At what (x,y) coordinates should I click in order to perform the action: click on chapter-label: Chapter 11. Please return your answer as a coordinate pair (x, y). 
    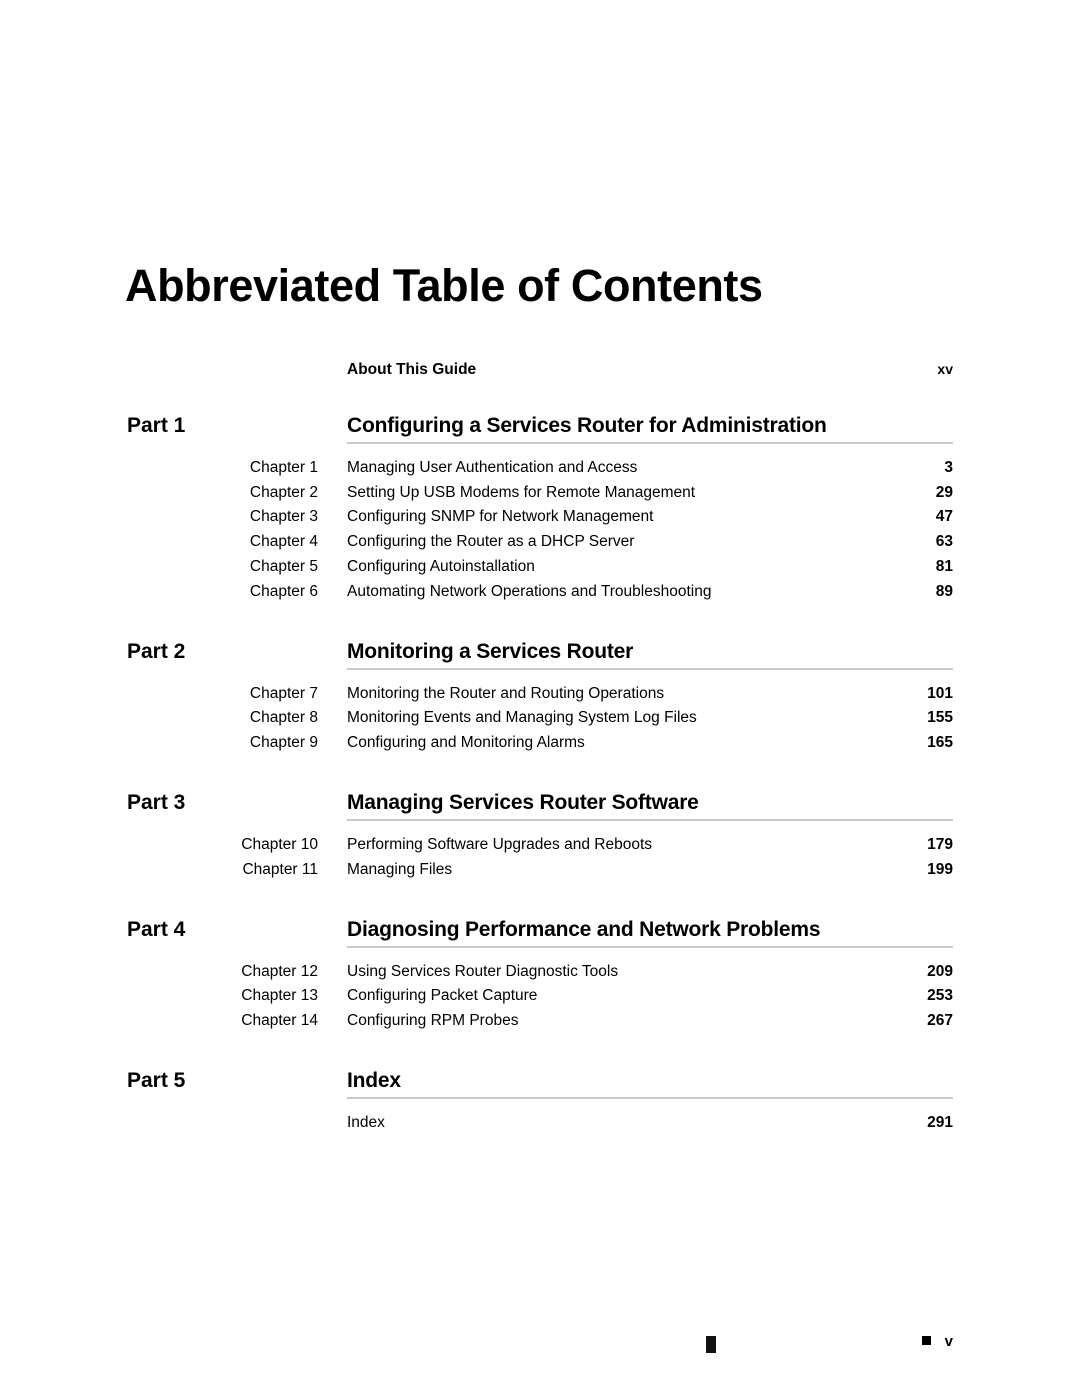
    Looking at the image, I should click on (280, 869).